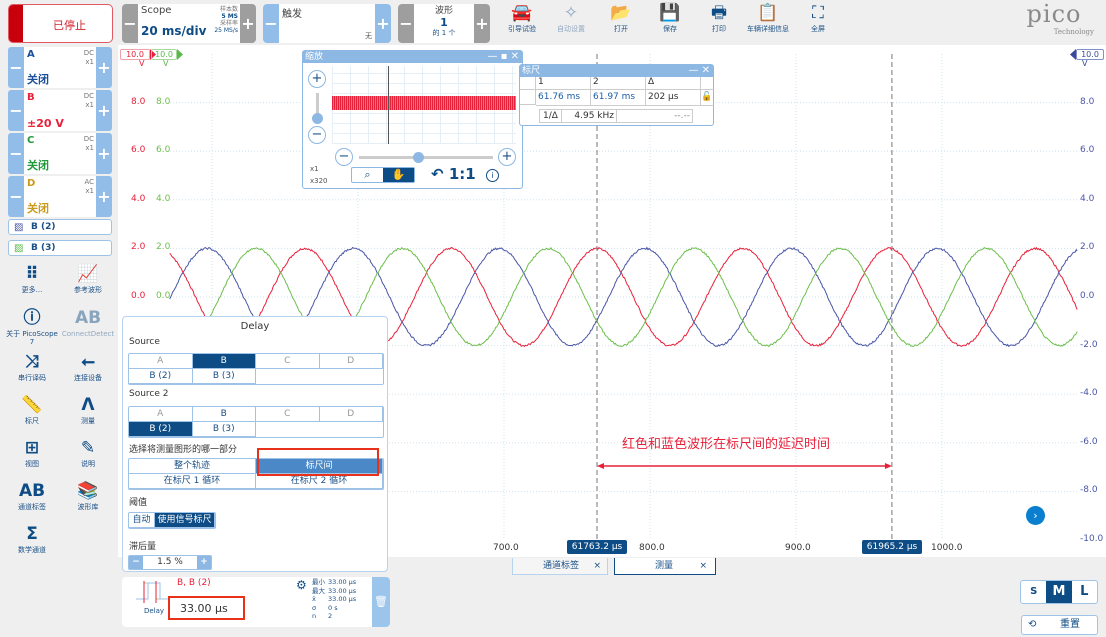 The width and height of the screenshot is (1106, 637). Describe the element at coordinates (1087, 150) in the screenshot. I see `y-tick-label-blue: 6.0` at that location.